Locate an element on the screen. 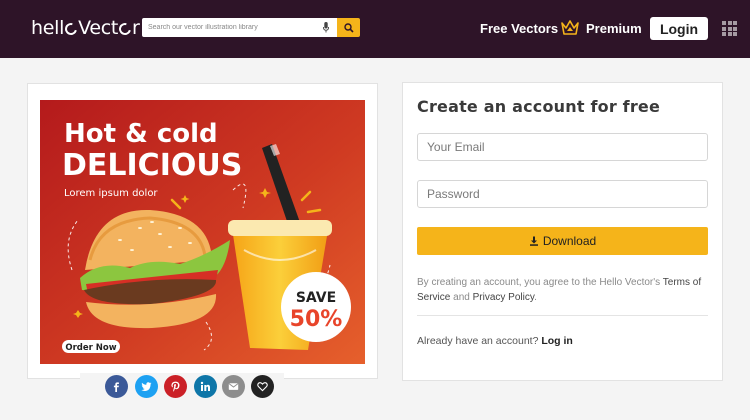  pinterest-icon is located at coordinates (175, 386).